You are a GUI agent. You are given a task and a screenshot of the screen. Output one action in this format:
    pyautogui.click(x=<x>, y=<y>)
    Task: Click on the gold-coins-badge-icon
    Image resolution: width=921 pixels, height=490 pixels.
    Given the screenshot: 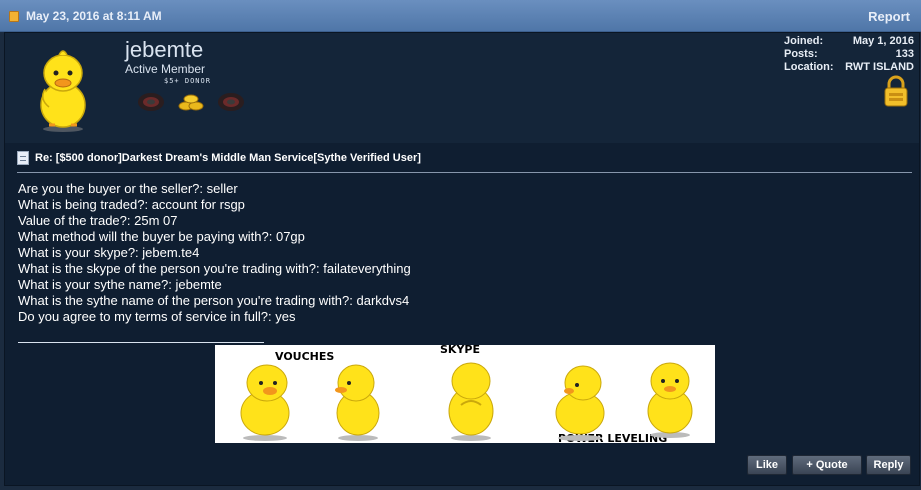 What is the action you would take?
    pyautogui.click(x=191, y=102)
    